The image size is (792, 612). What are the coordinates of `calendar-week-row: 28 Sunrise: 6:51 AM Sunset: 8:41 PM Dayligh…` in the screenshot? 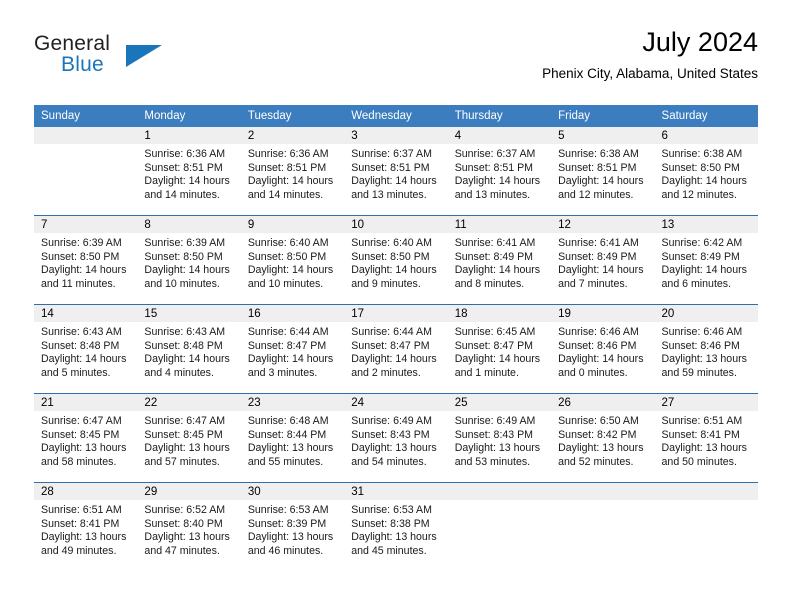 It's located at (396, 526).